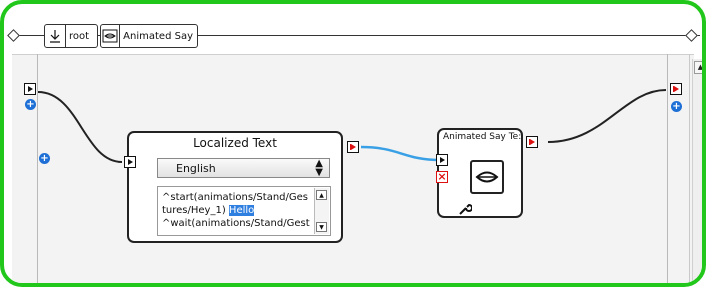 This screenshot has height=287, width=706. I want to click on localized-text-input-port, so click(130, 162).